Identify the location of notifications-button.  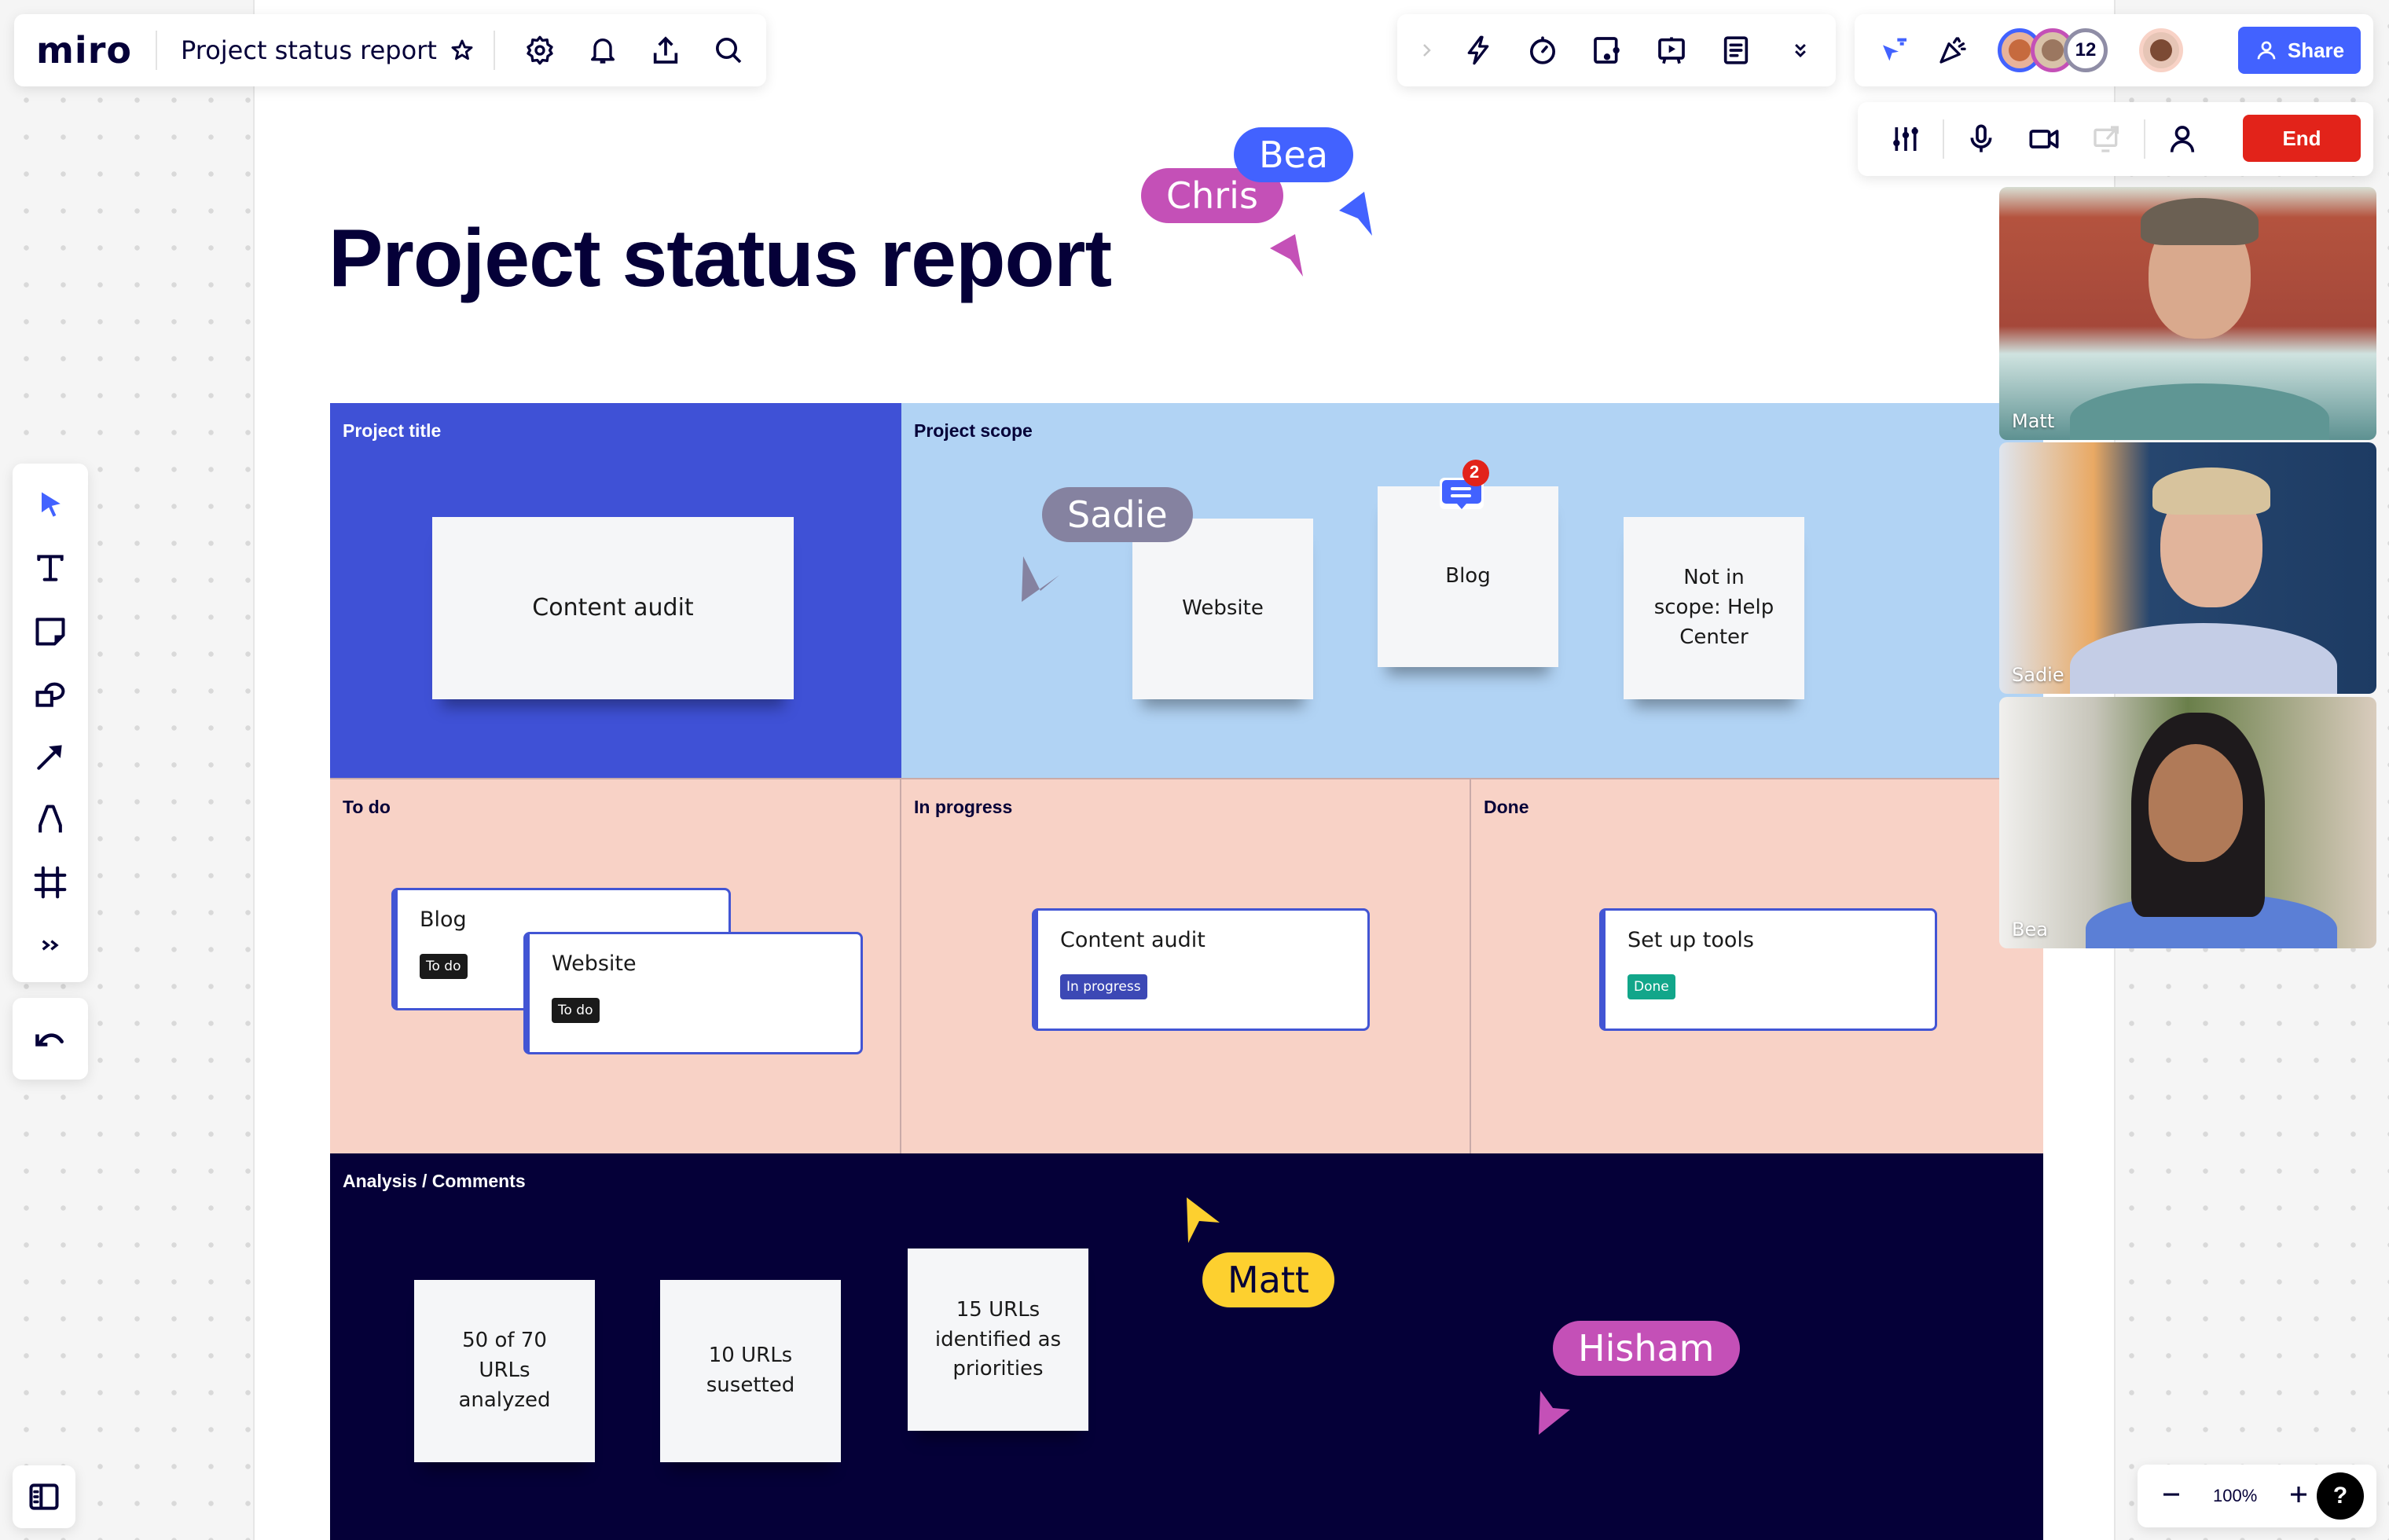
(602, 50).